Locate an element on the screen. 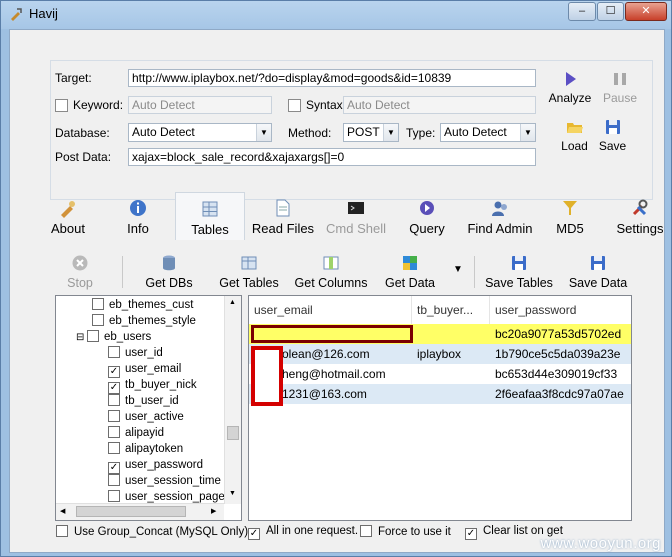  tab-query: Query is located at coordinates (427, 216).